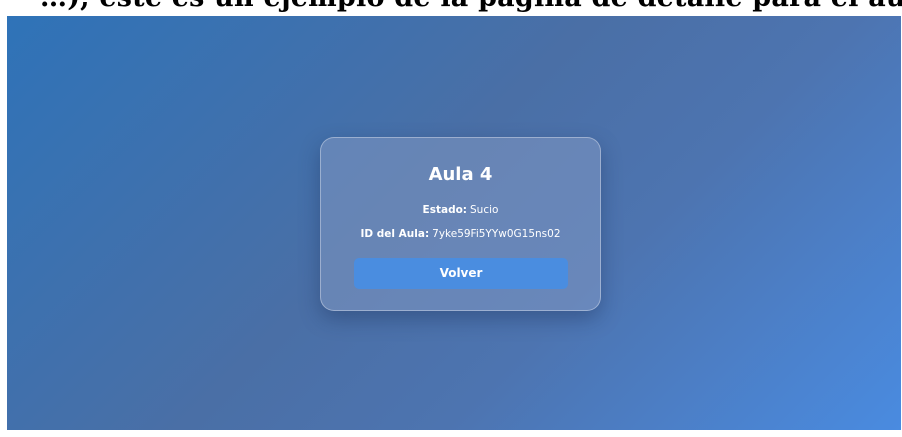 The height and width of the screenshot is (437, 902). What do you see at coordinates (484, 210) in the screenshot?
I see `state-value: Sucio` at bounding box center [484, 210].